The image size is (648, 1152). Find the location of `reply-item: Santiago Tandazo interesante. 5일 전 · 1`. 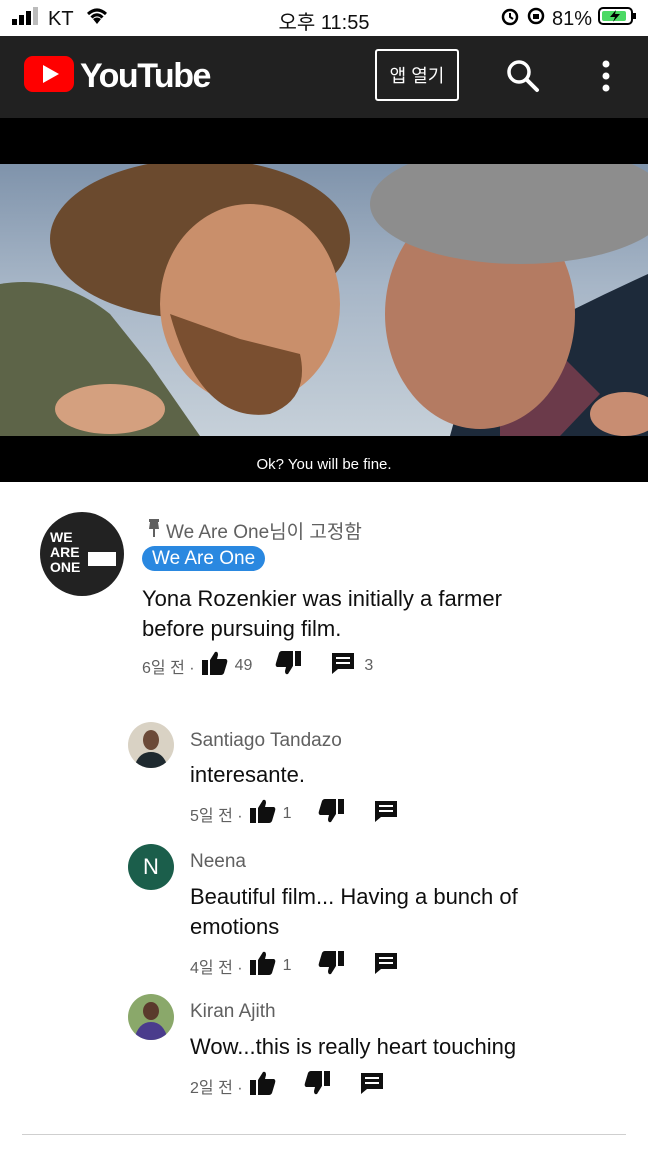

reply-item: Santiago Tandazo interesante. 5일 전 · 1 is located at coordinates (324, 775).